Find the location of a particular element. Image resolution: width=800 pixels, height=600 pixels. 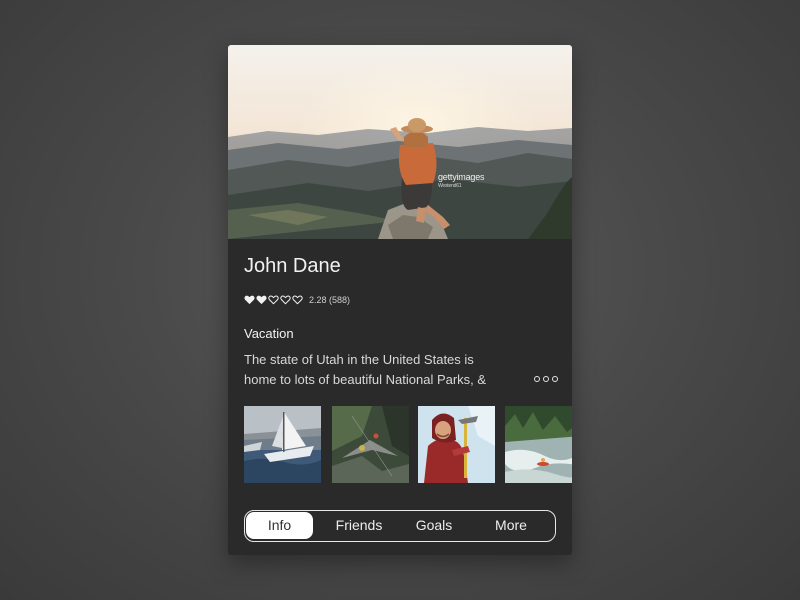

whitewater-kayak-thumbnail is located at coordinates (538, 444).